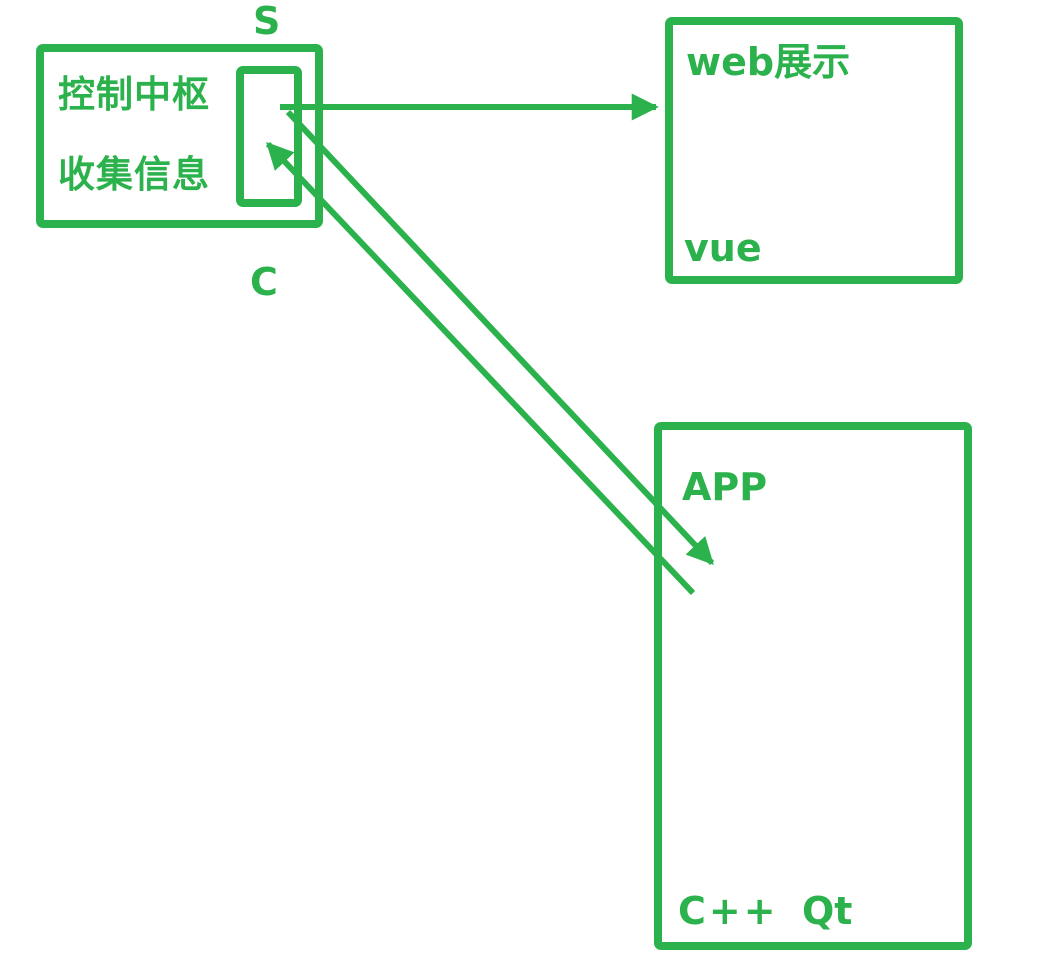  What do you see at coordinates (723, 248) in the screenshot?
I see `web-box-tech: vue` at bounding box center [723, 248].